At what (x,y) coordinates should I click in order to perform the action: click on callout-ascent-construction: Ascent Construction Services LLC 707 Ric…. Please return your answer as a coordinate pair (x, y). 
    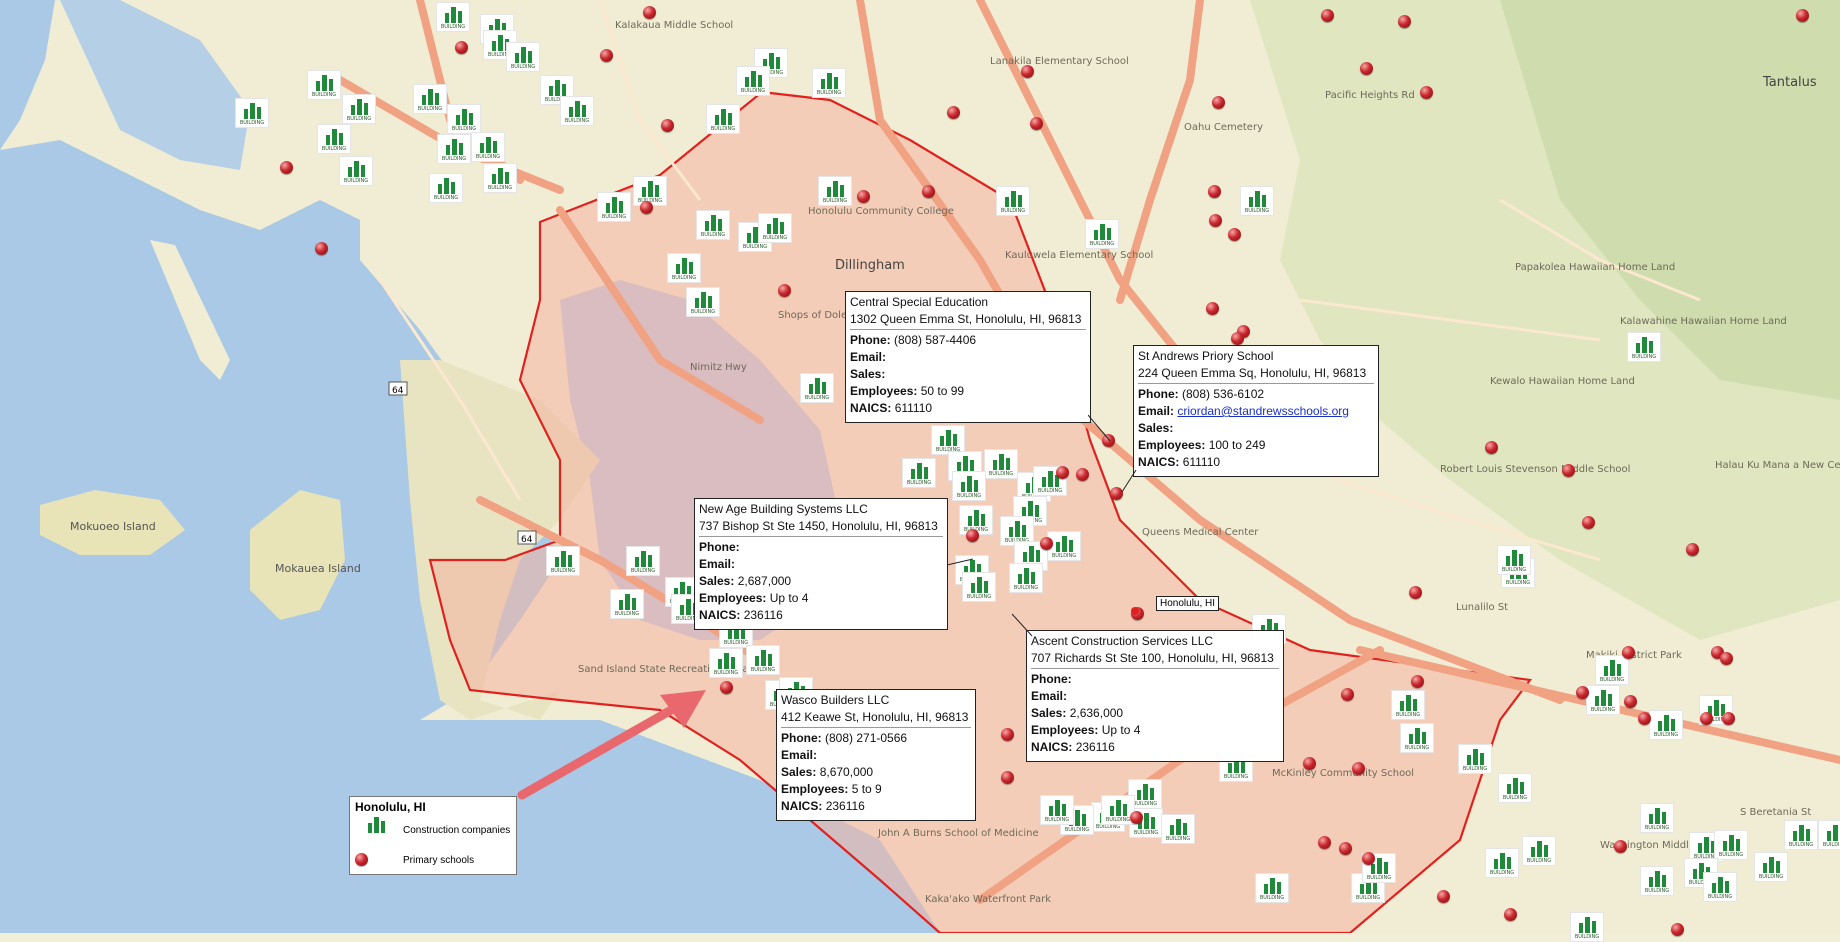
    Looking at the image, I should click on (1155, 696).